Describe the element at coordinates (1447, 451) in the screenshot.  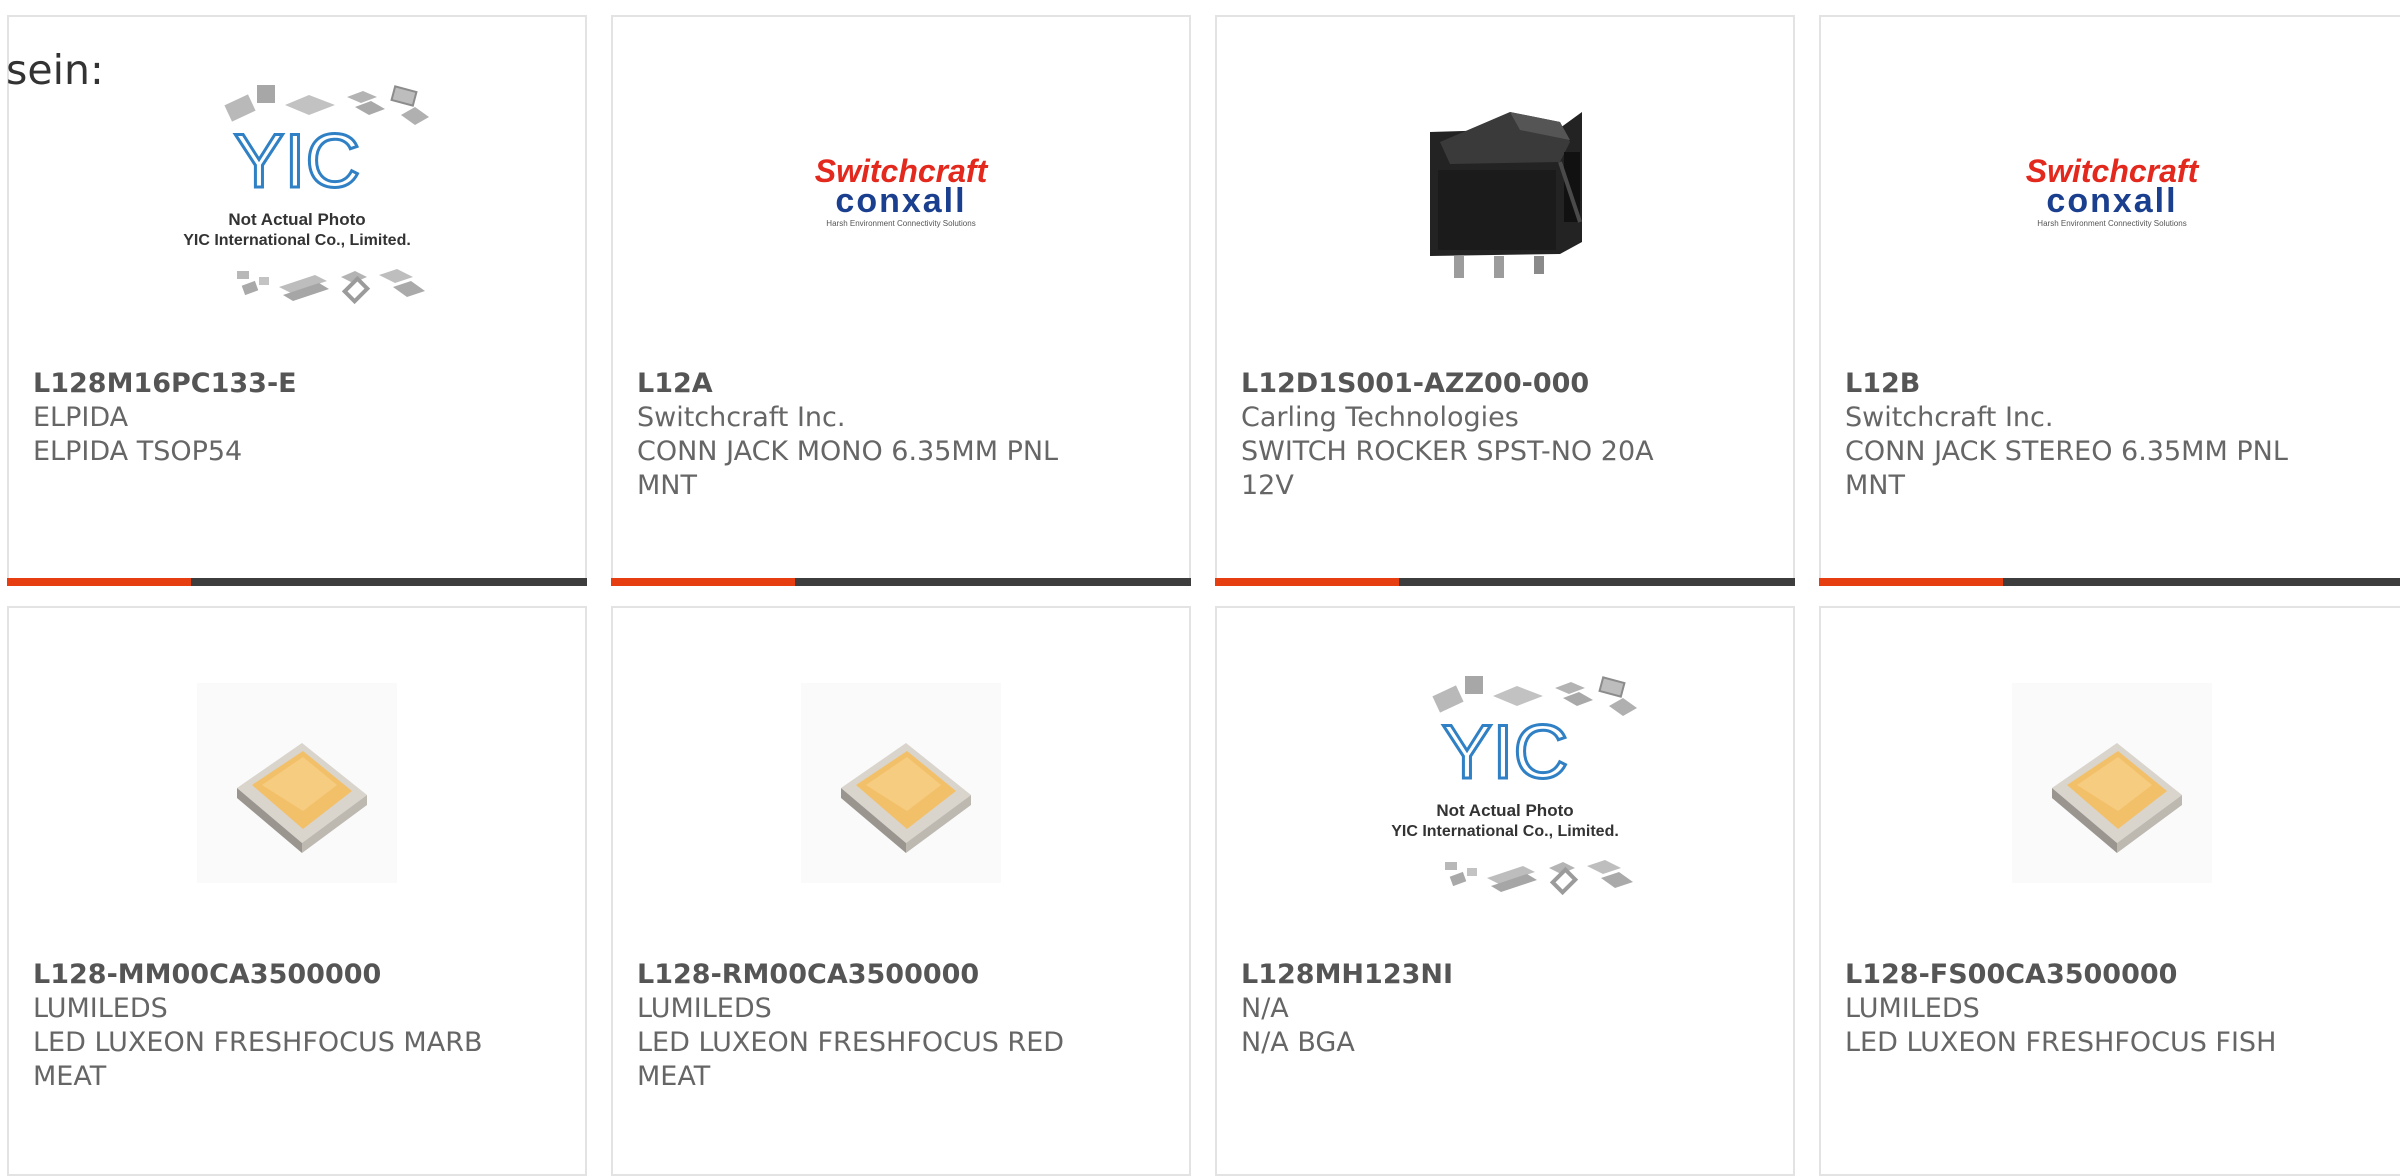
I see `description: SWITCH ROCKER SPST-NO 20A` at that location.